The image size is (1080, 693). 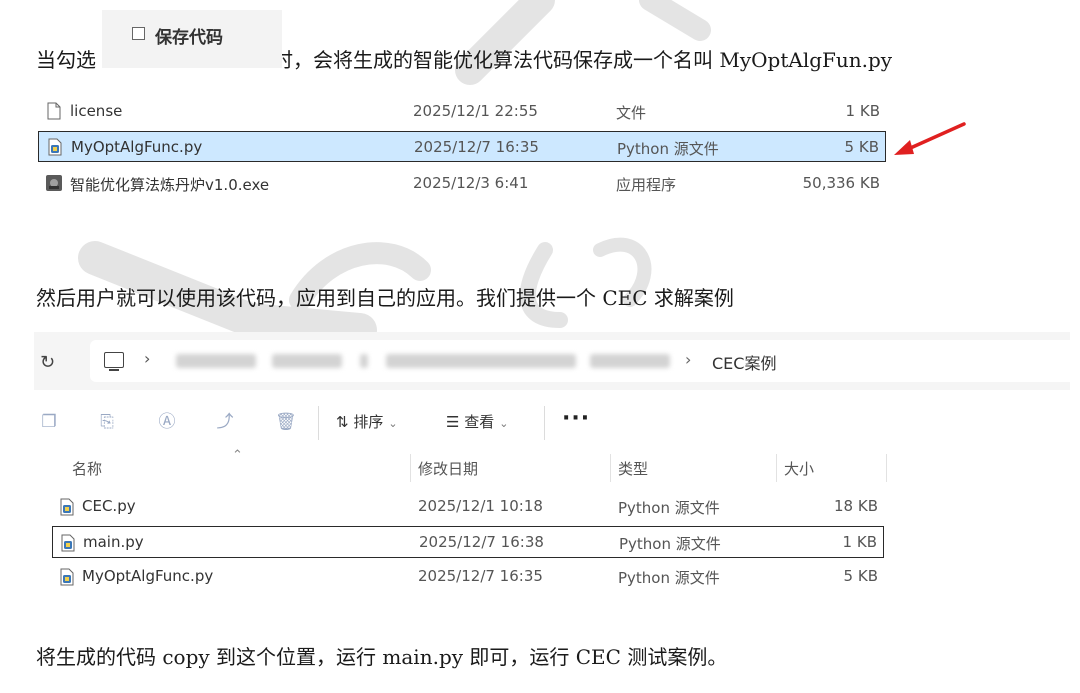 I want to click on more-options-button: ···, so click(x=576, y=418).